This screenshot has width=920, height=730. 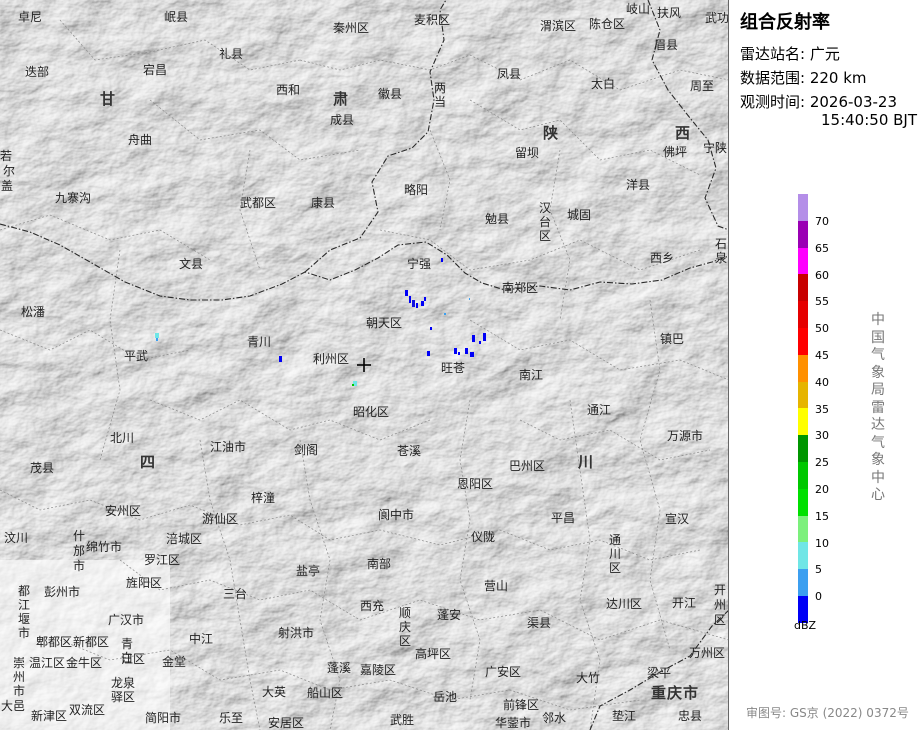 I want to click on time-label: 观测时间:, so click(x=773, y=102).